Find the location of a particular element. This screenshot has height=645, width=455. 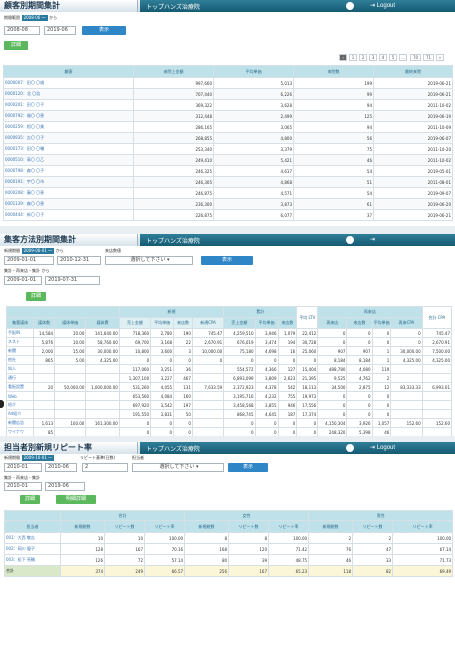

date-to-input: 2019-06 is located at coordinates (60, 30).